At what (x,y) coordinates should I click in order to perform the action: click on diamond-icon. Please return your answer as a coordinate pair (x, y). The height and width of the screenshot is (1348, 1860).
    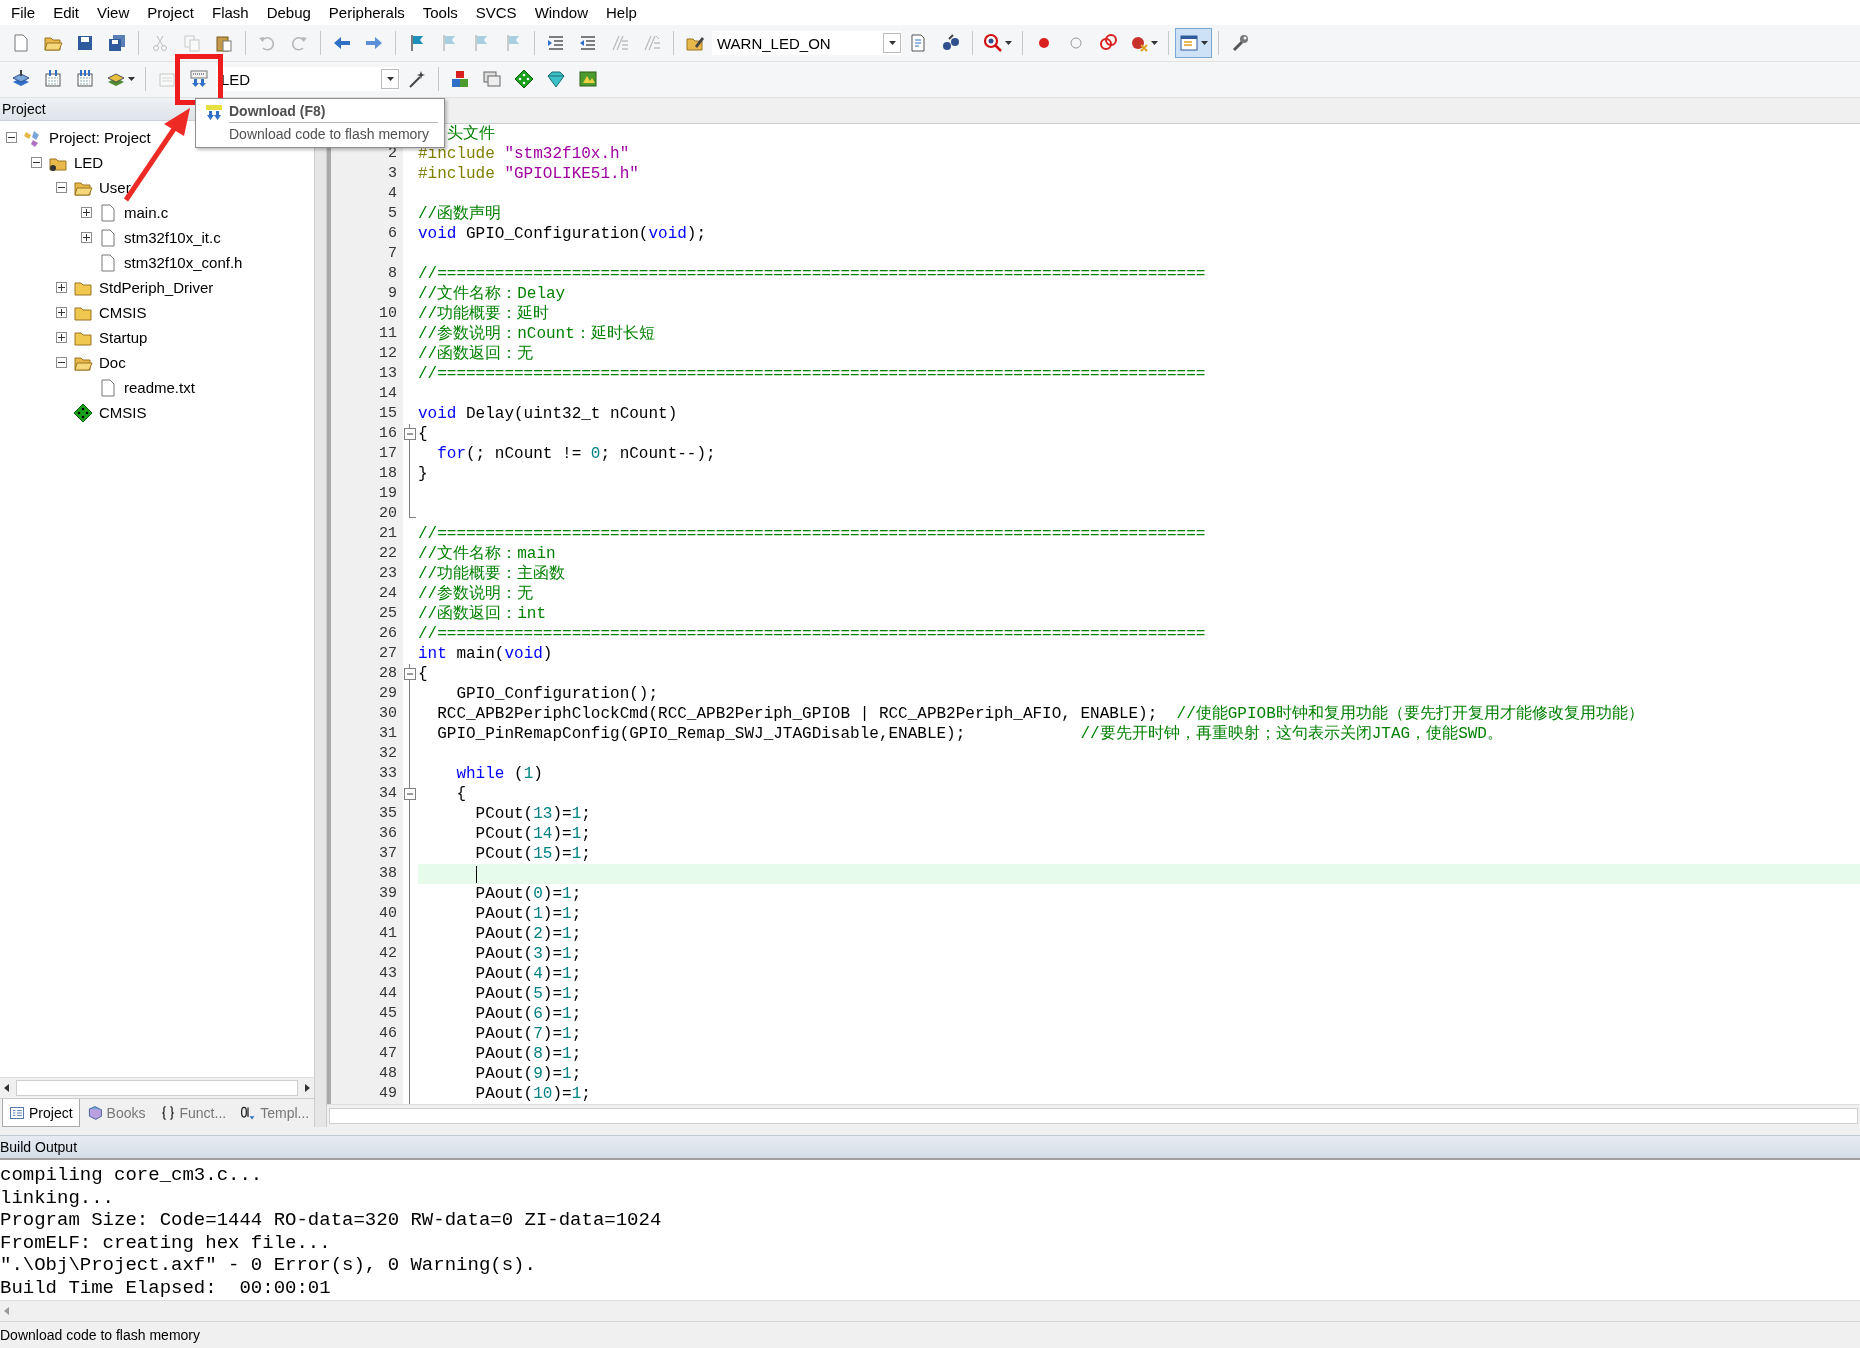
    Looking at the image, I should click on (524, 79).